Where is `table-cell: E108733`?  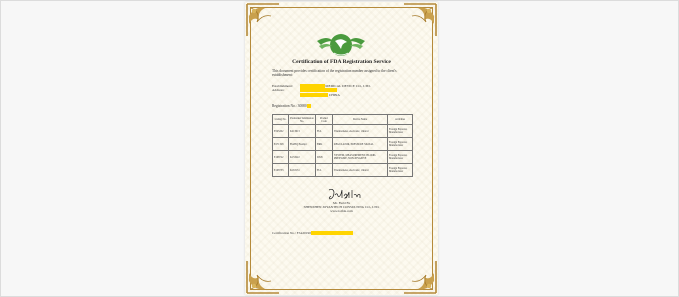 table-cell: E108733 is located at coordinates (280, 170).